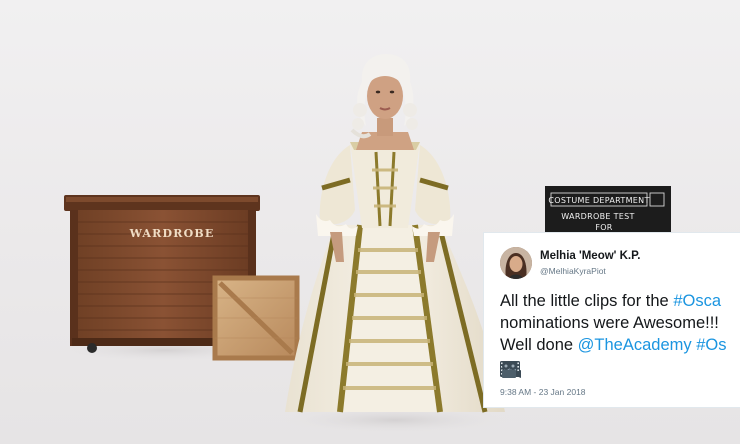  I want to click on tweet-line-3-text: Well done, so click(539, 345).